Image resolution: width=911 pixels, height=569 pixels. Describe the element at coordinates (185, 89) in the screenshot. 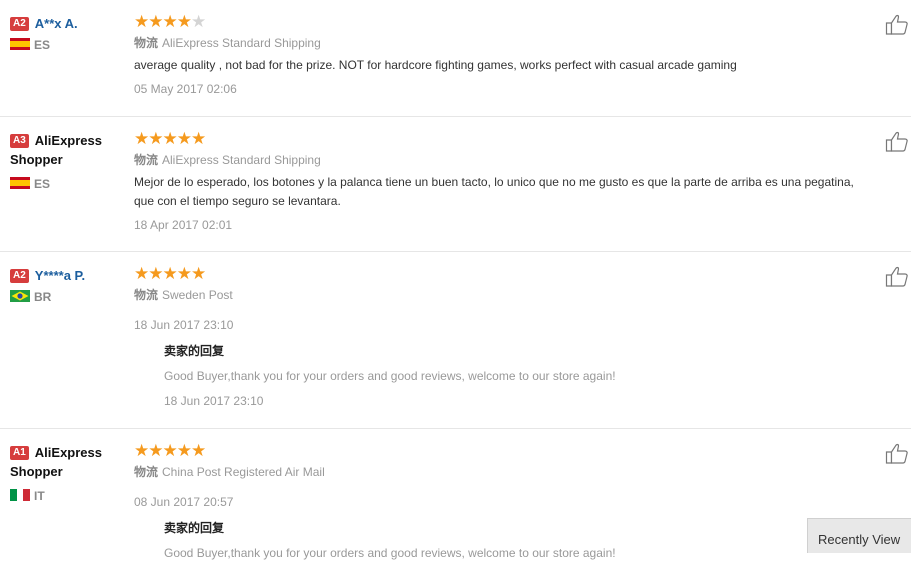

I see `review-date: 05 May 2017 02:06` at that location.